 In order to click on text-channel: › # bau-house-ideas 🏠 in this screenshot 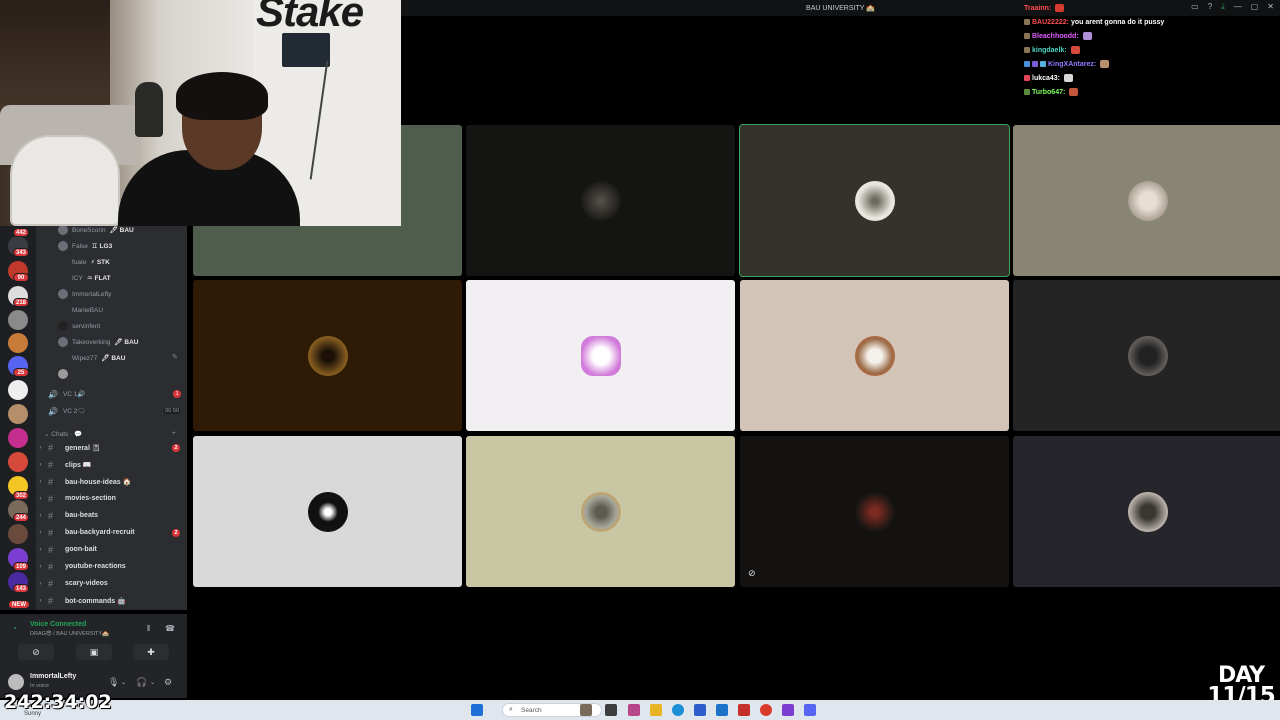, I will do `click(111, 481)`.